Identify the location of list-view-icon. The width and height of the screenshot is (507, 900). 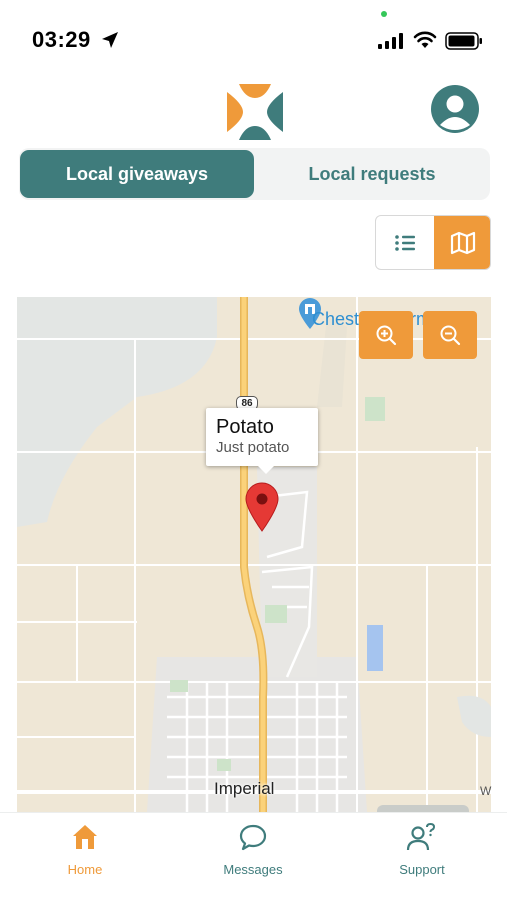
(405, 242).